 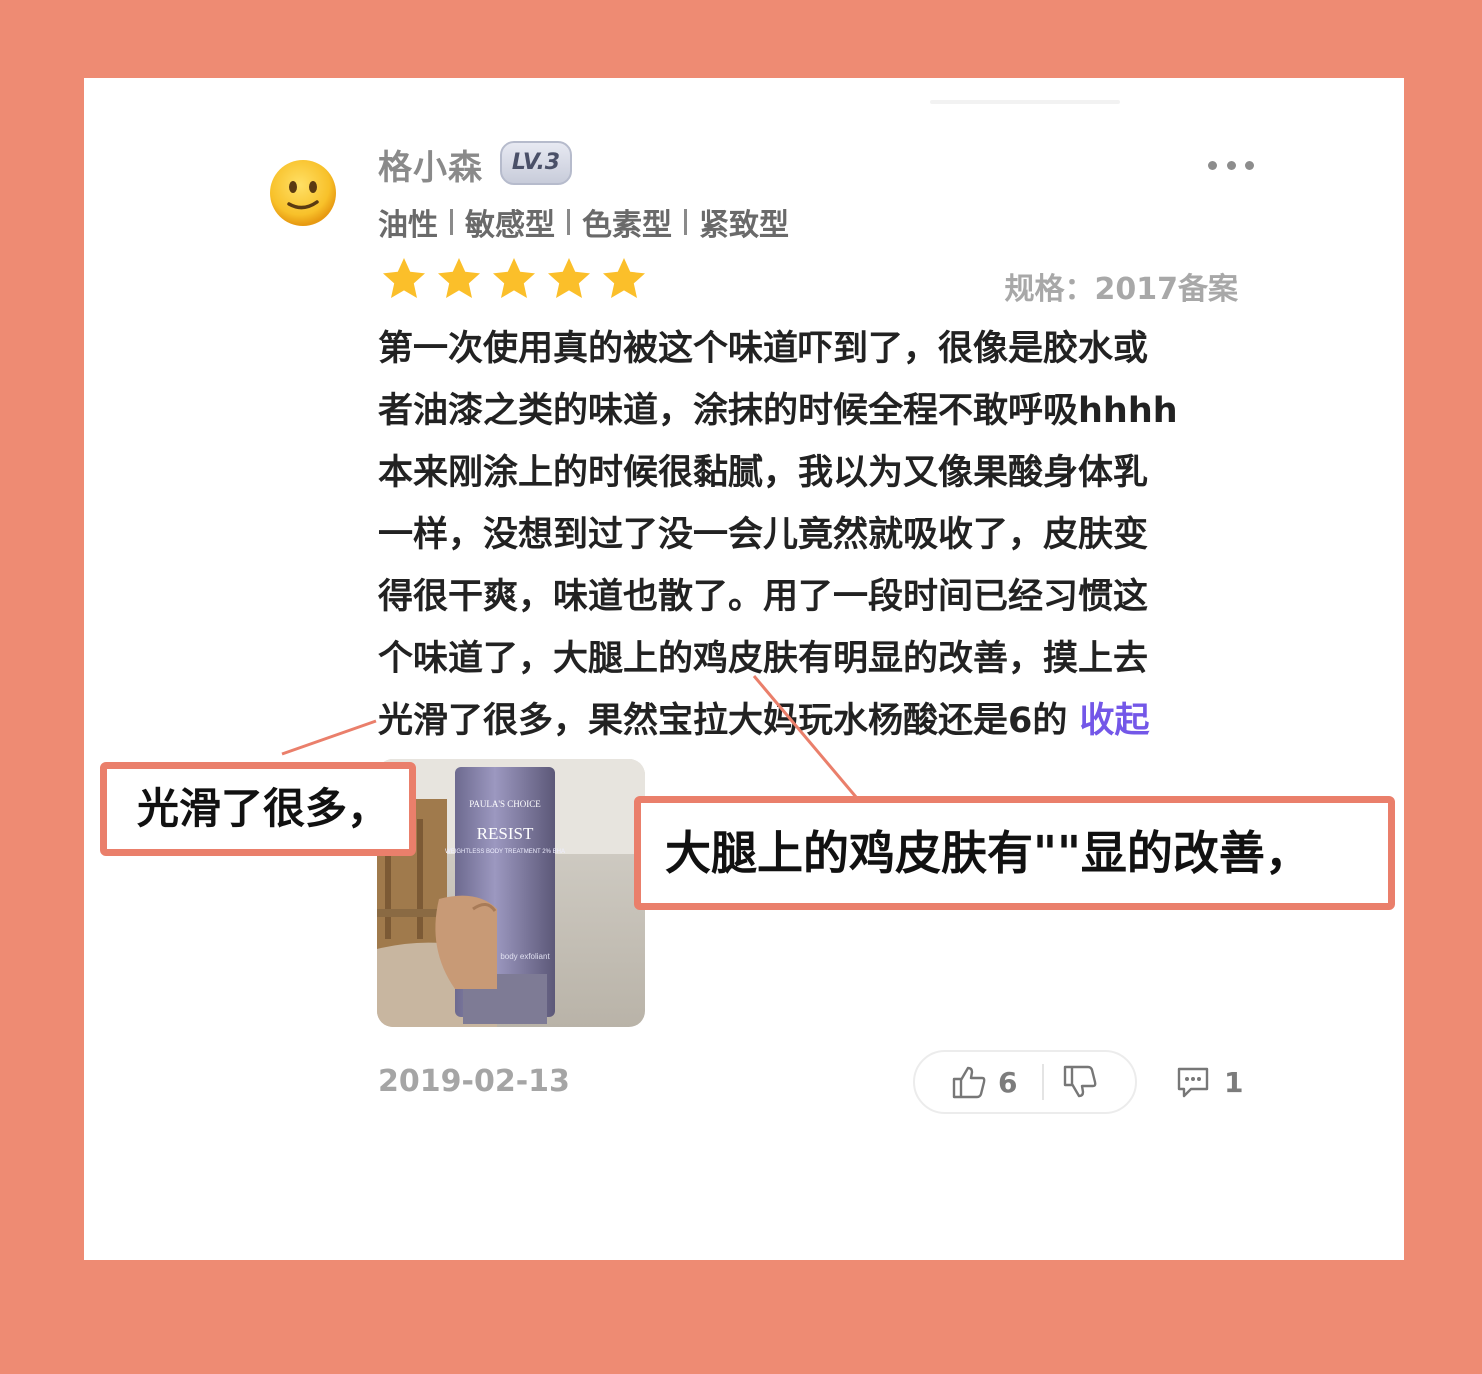 What do you see at coordinates (1008, 1082) in the screenshot?
I see `like-count: 6` at bounding box center [1008, 1082].